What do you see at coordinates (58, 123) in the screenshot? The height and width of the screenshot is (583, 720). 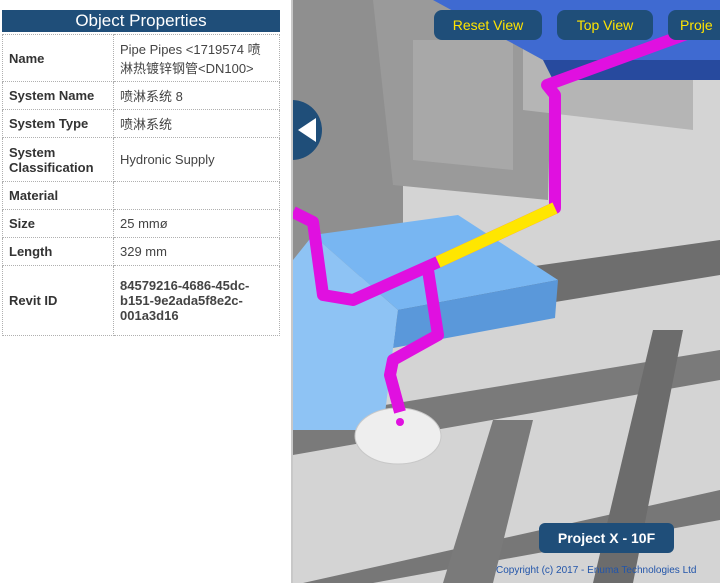 I see `property-key: System Type` at bounding box center [58, 123].